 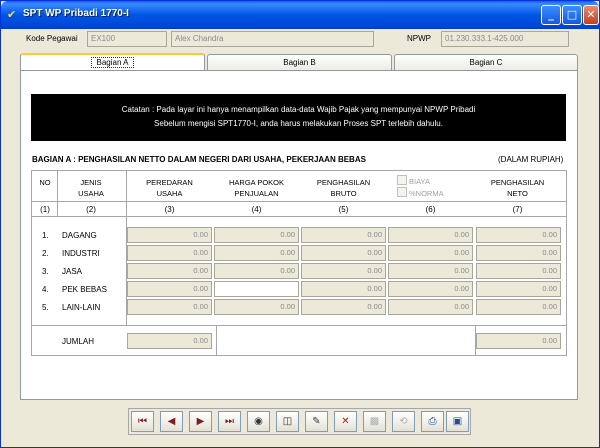 I want to click on norma-checkbox: %NORMA, so click(x=420, y=192).